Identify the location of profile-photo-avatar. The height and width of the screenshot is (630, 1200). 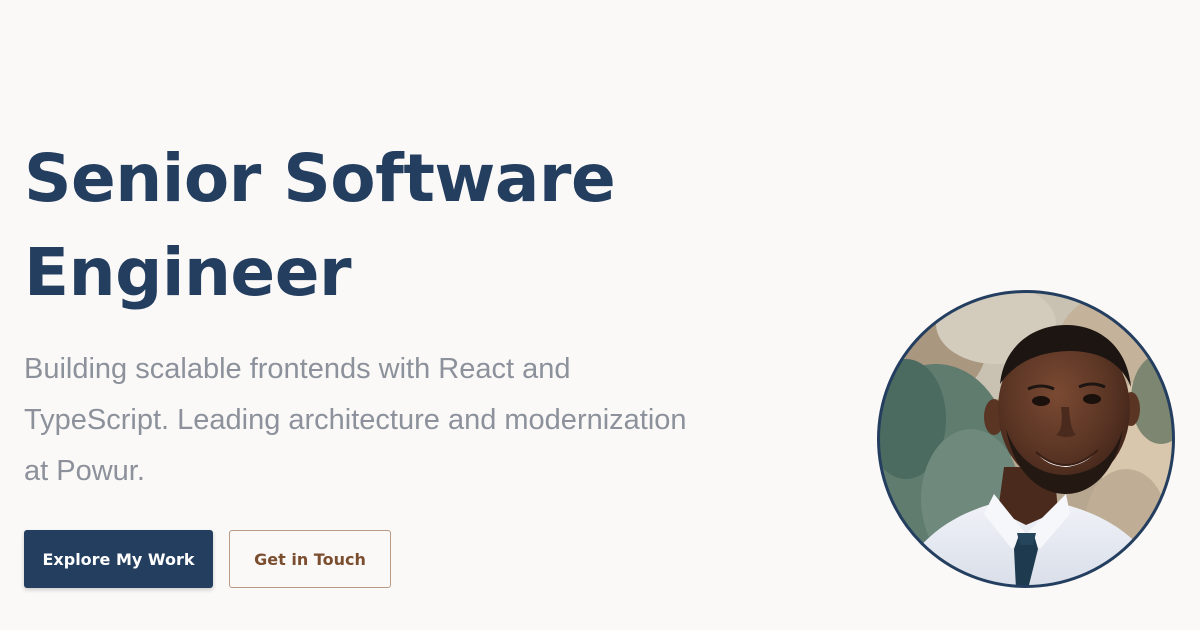
(1026, 439).